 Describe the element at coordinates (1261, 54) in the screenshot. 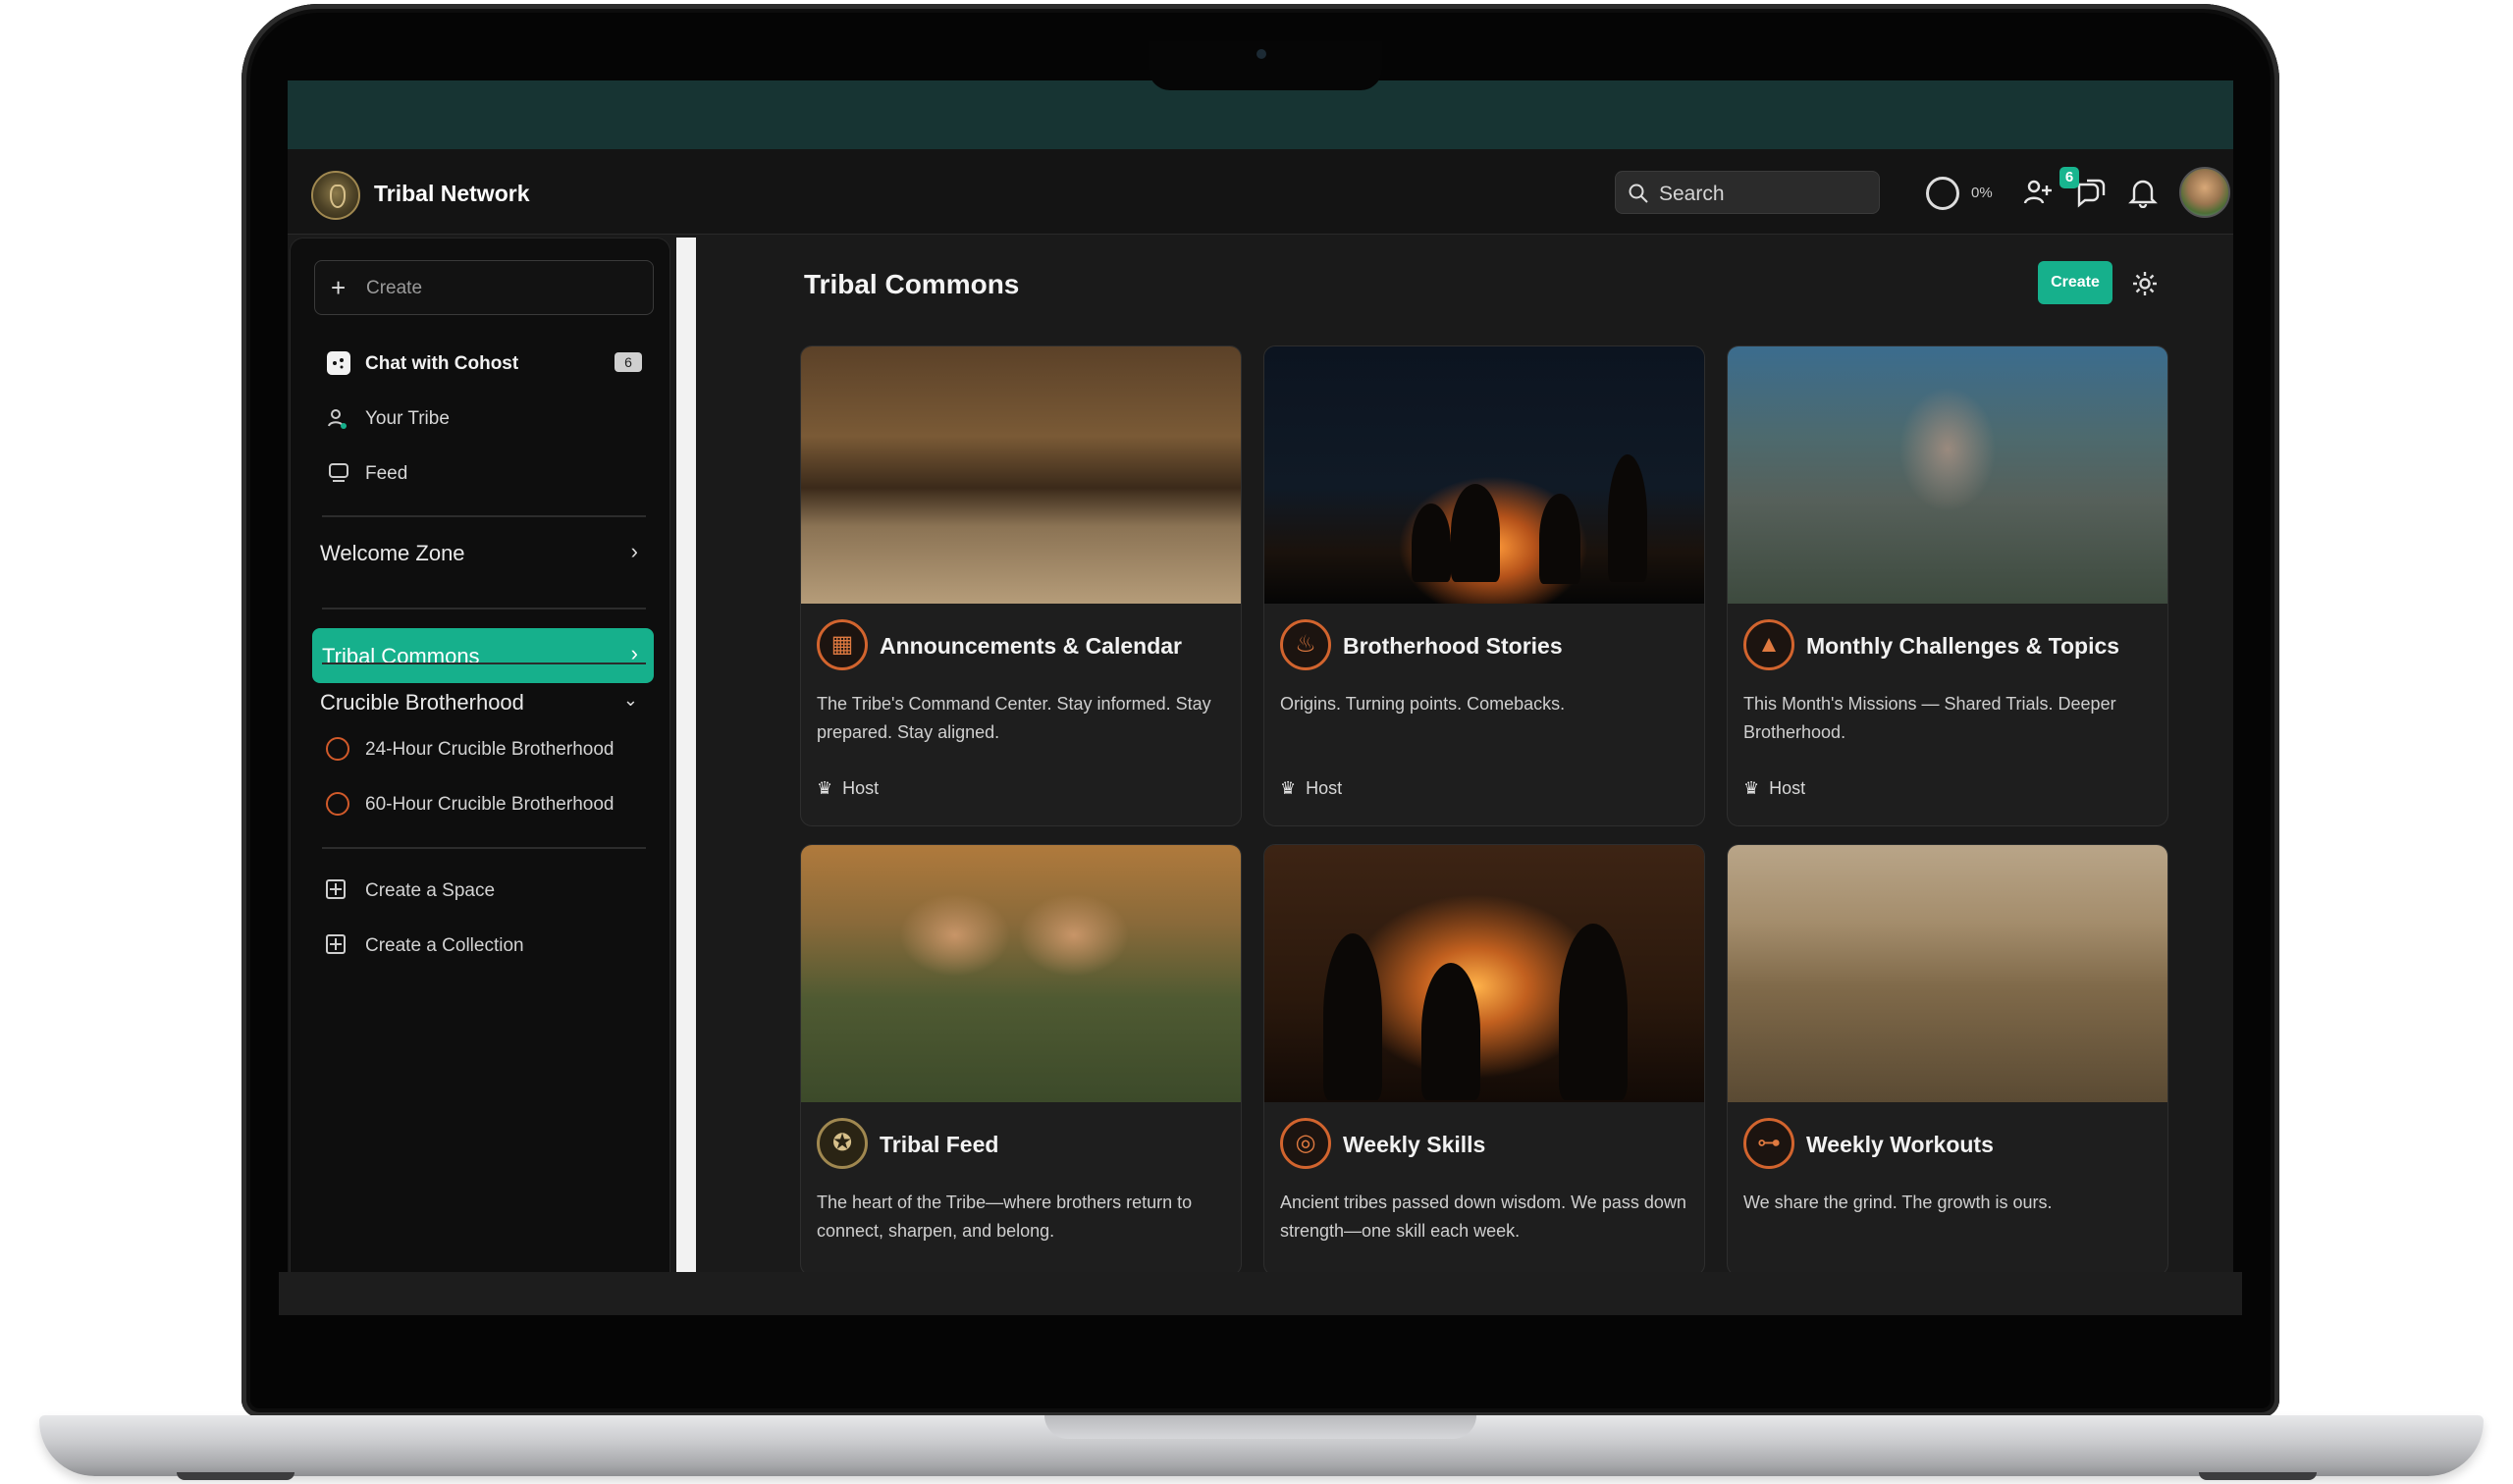

I see `camera-icon` at that location.